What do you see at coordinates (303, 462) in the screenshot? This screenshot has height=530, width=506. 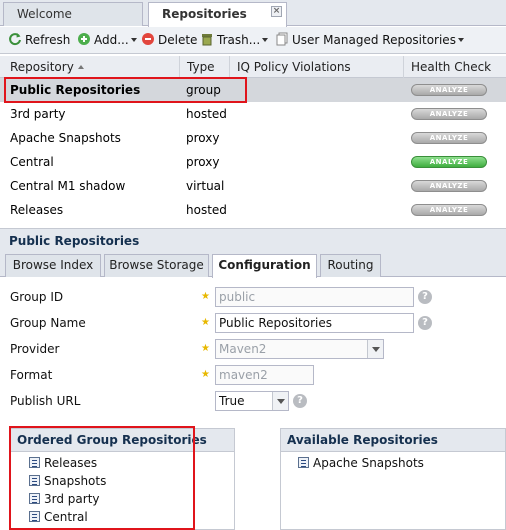 I see `repository-icon` at bounding box center [303, 462].